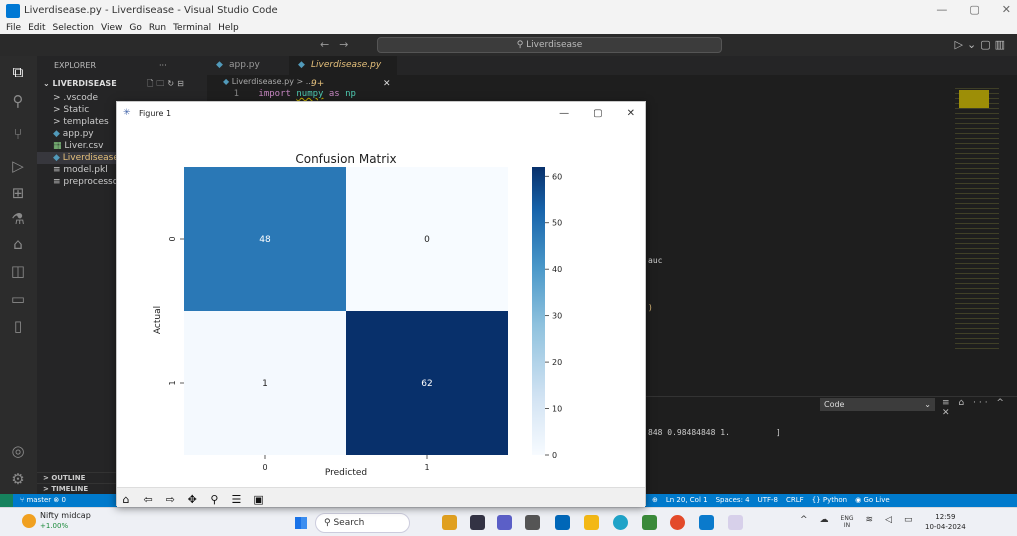  What do you see at coordinates (18, 326) in the screenshot?
I see `notebook-icon: ▯` at bounding box center [18, 326].